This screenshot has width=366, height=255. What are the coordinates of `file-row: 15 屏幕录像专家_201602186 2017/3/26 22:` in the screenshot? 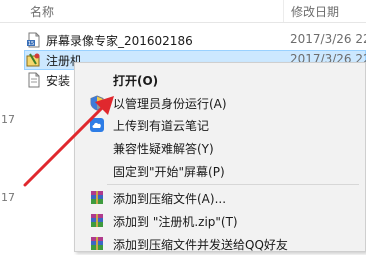 It's located at (183, 40).